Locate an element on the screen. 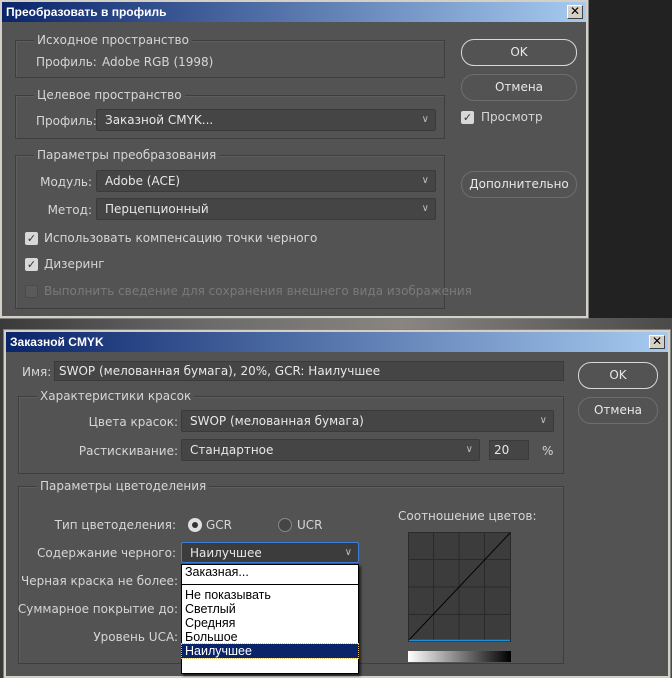 This screenshot has height=678, width=672. source-profile-label: Профиль: is located at coordinates (66, 62).